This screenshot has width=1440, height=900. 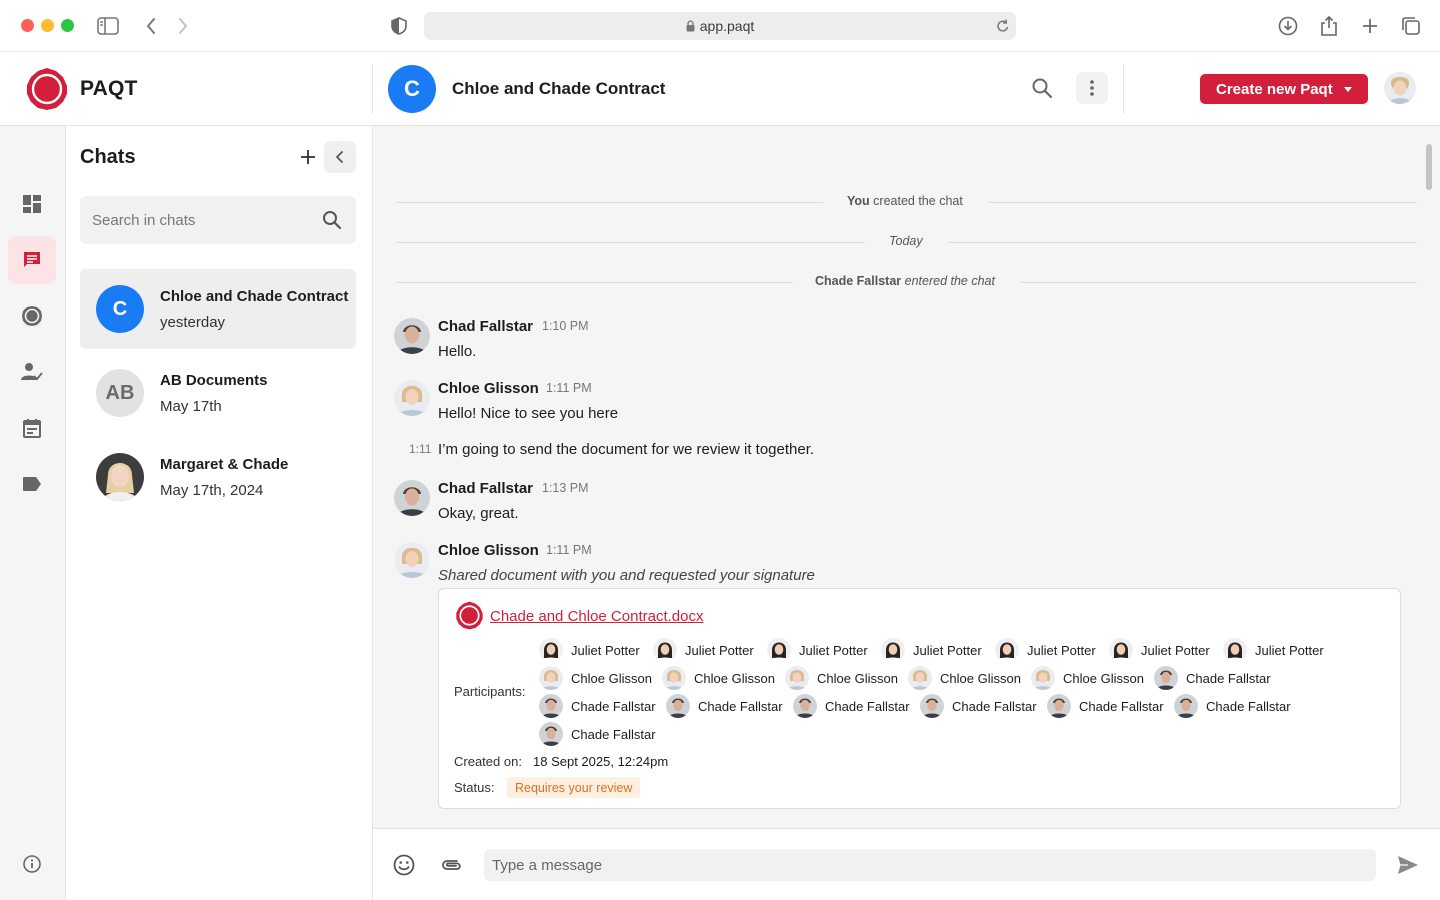 I want to click on address-bar: app.paqt, so click(x=720, y=26).